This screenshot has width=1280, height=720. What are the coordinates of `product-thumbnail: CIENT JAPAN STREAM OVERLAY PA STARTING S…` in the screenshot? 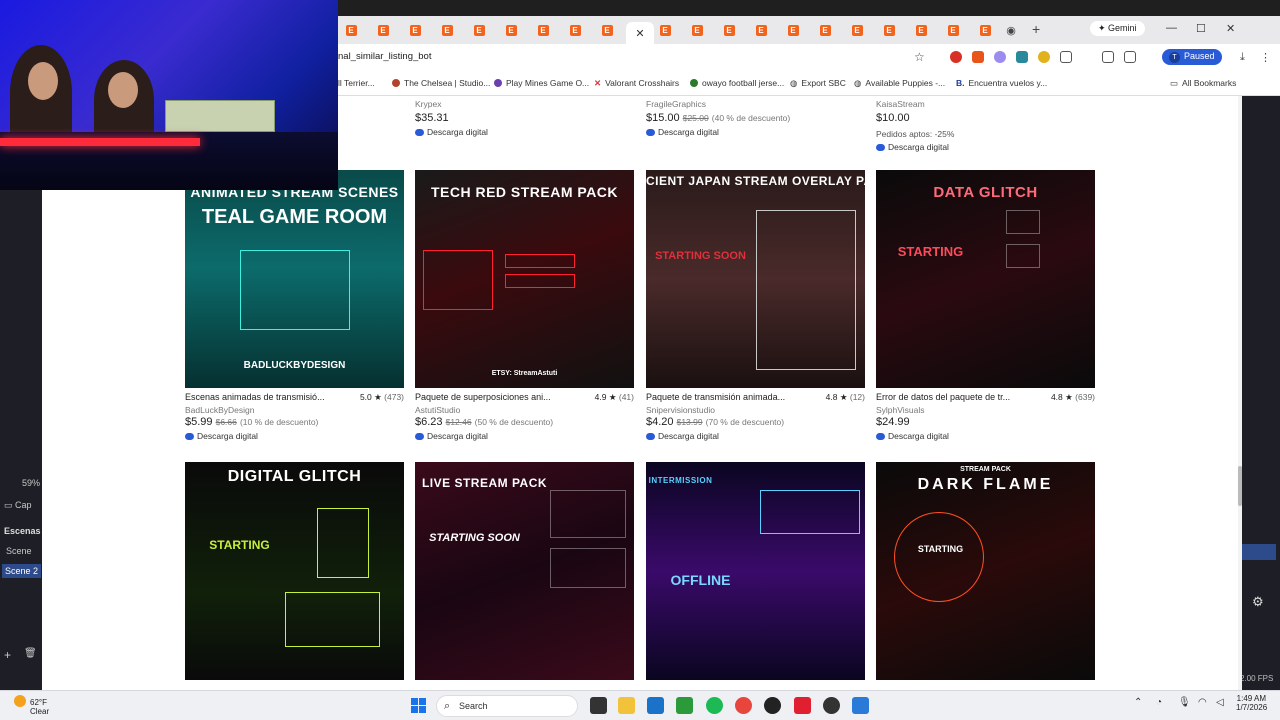 It's located at (755, 279).